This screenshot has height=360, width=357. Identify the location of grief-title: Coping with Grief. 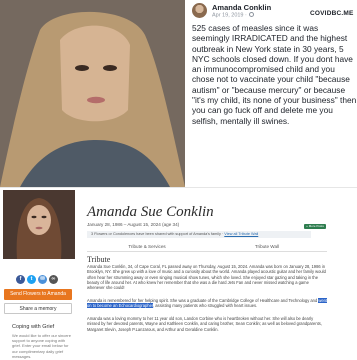
(33, 327).